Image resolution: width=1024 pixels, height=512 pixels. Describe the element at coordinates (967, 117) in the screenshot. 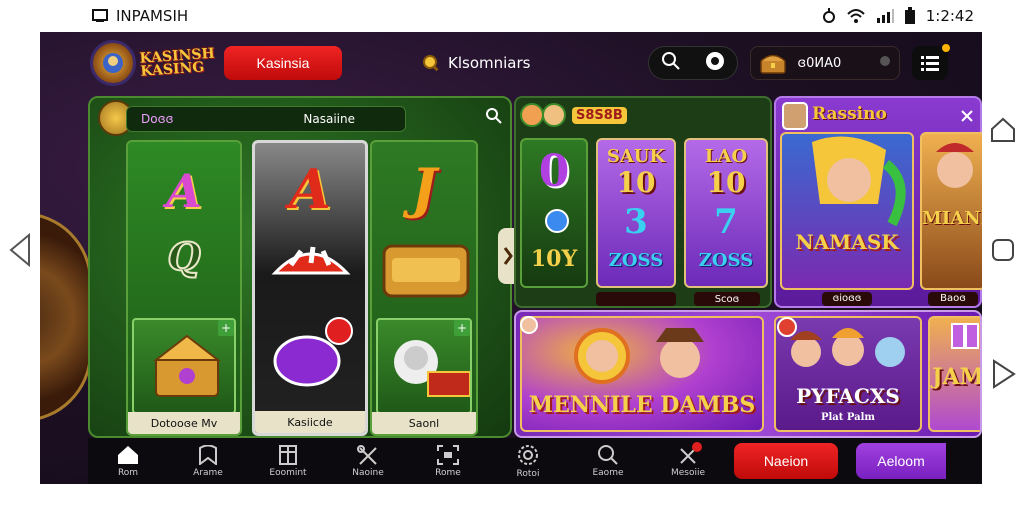

I see `rassino-close-icon` at that location.